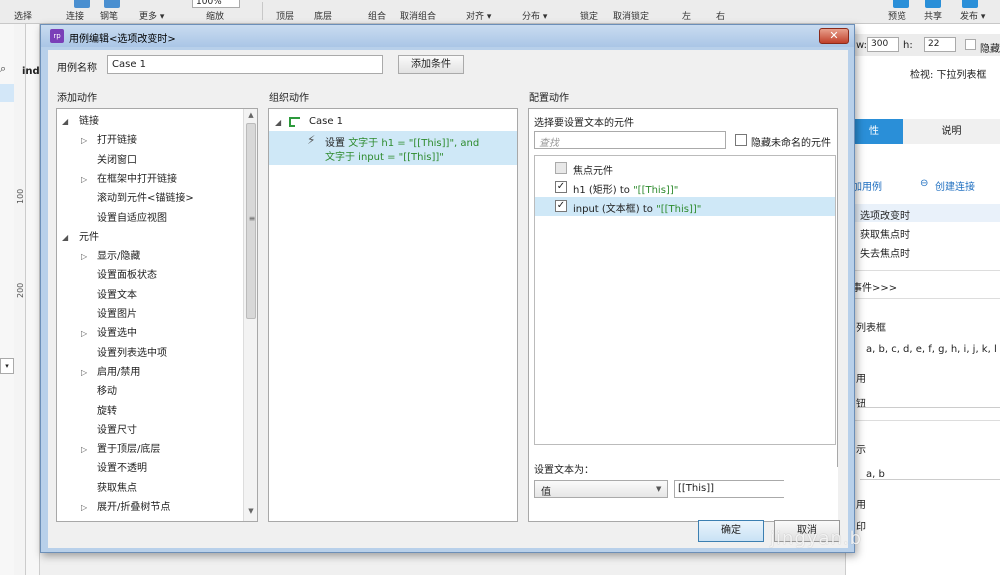 This screenshot has height=575, width=1000. What do you see at coordinates (885, 214) in the screenshot?
I see `event-item: 选项改变时` at bounding box center [885, 214].